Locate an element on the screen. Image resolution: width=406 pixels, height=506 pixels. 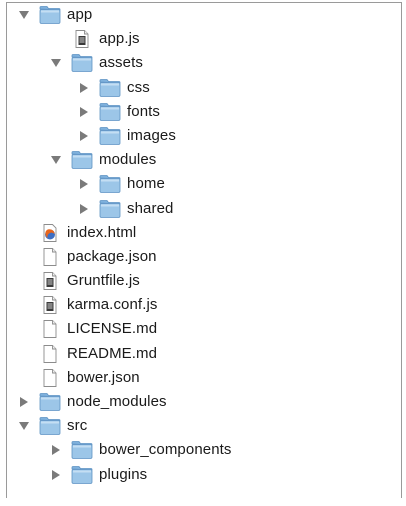
file-row: package.json is located at coordinates (204, 257).